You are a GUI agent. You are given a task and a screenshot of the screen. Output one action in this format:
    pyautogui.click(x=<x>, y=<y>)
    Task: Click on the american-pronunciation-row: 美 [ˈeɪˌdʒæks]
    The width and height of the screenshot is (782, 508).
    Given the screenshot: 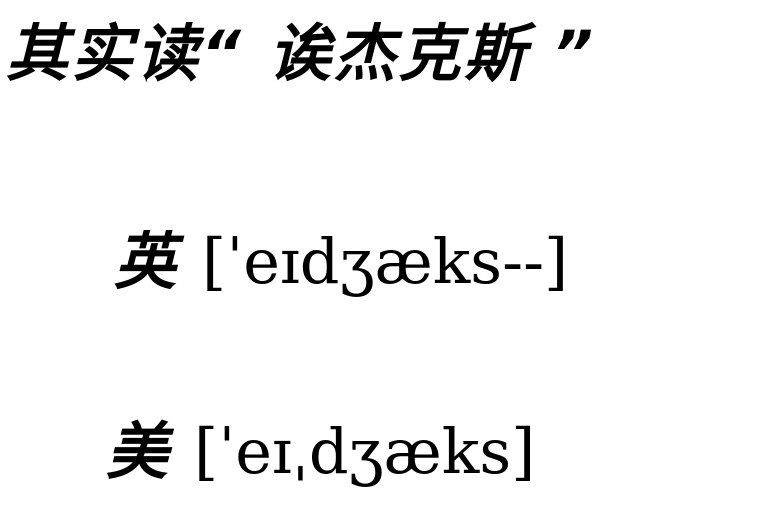 What is the action you would take?
    pyautogui.click(x=320, y=452)
    